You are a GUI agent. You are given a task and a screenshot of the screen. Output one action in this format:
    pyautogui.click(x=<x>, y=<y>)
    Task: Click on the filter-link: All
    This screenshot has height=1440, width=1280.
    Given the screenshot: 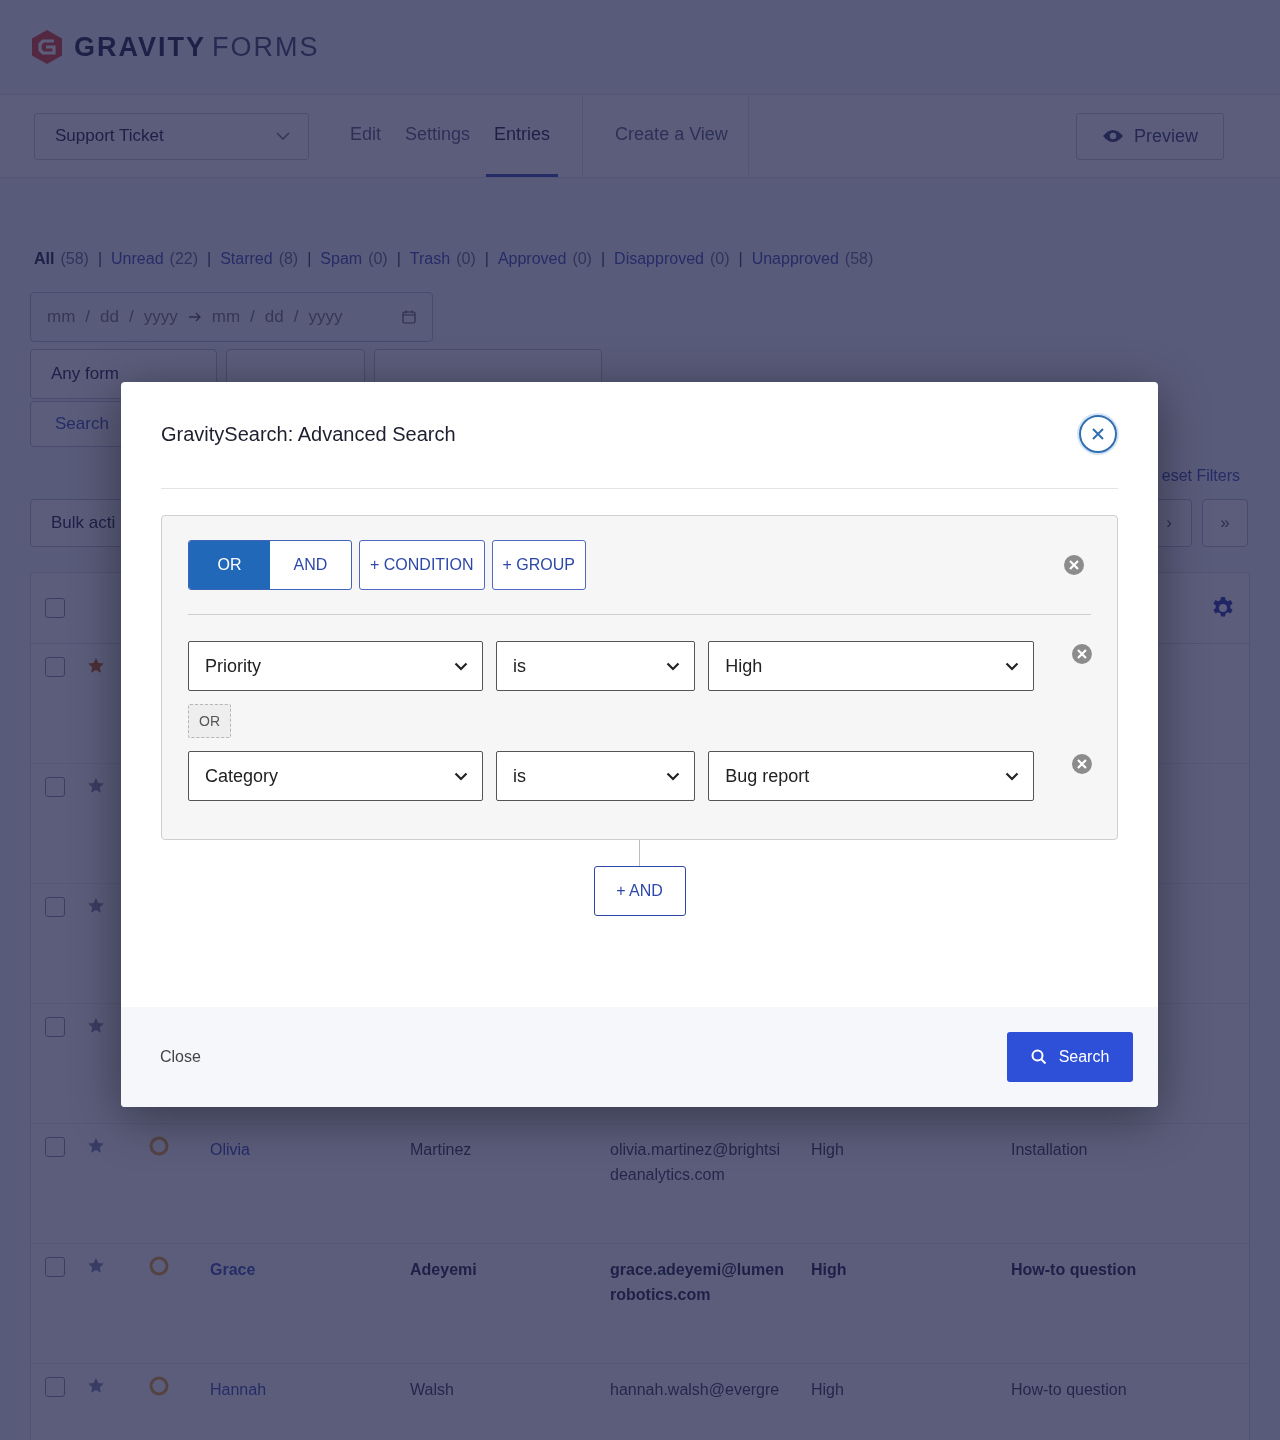 What is the action you would take?
    pyautogui.click(x=44, y=259)
    